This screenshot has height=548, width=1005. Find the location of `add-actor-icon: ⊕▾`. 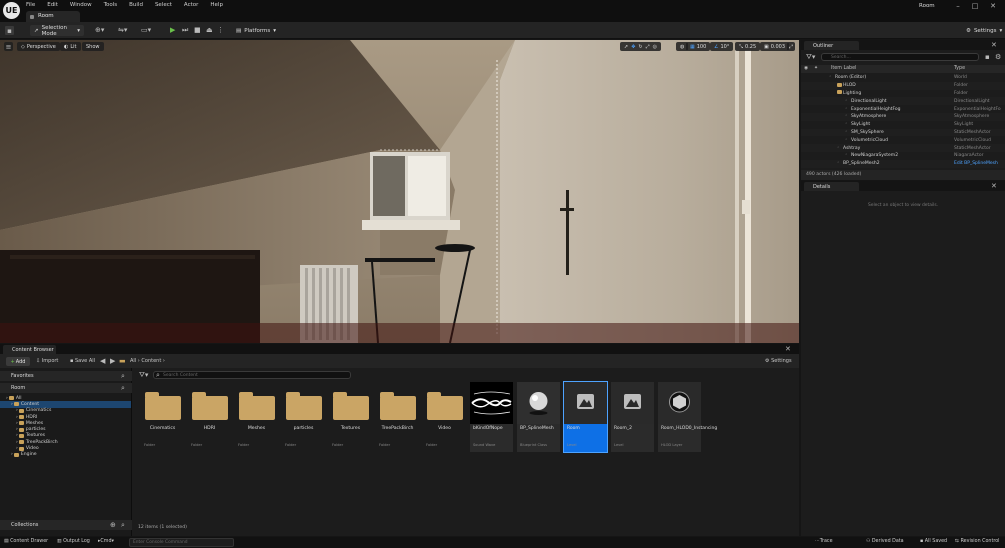

add-actor-icon: ⊕▾ is located at coordinates (99, 30).